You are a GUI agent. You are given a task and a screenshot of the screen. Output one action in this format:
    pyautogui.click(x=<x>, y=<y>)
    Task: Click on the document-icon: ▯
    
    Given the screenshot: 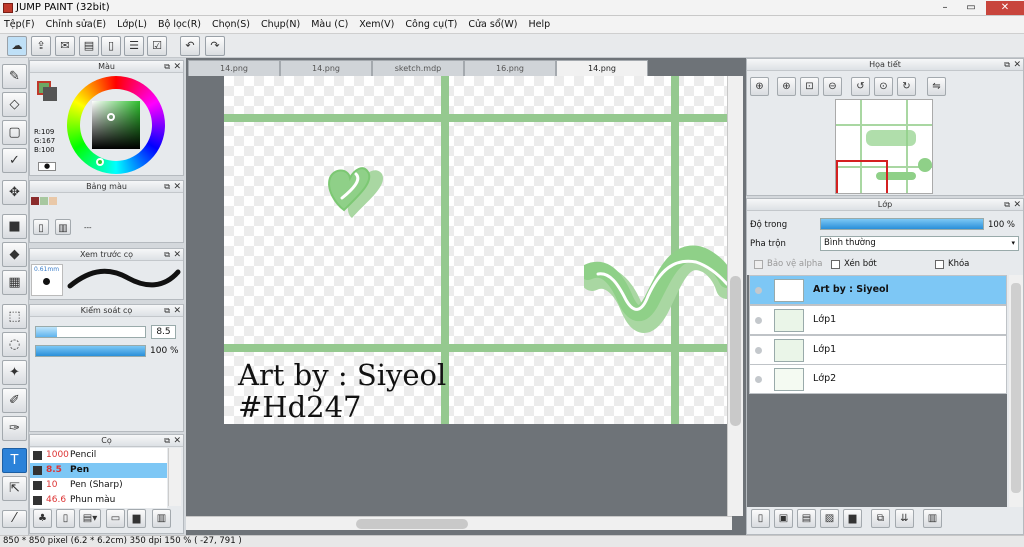 What is the action you would take?
    pyautogui.click(x=111, y=46)
    